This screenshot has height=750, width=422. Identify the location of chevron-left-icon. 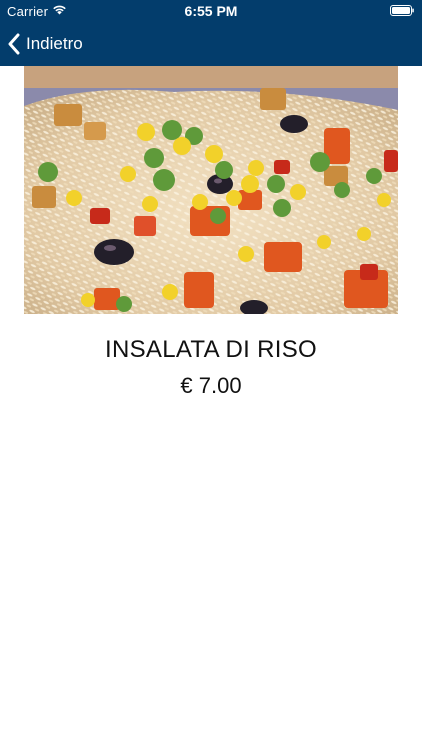
(14, 44).